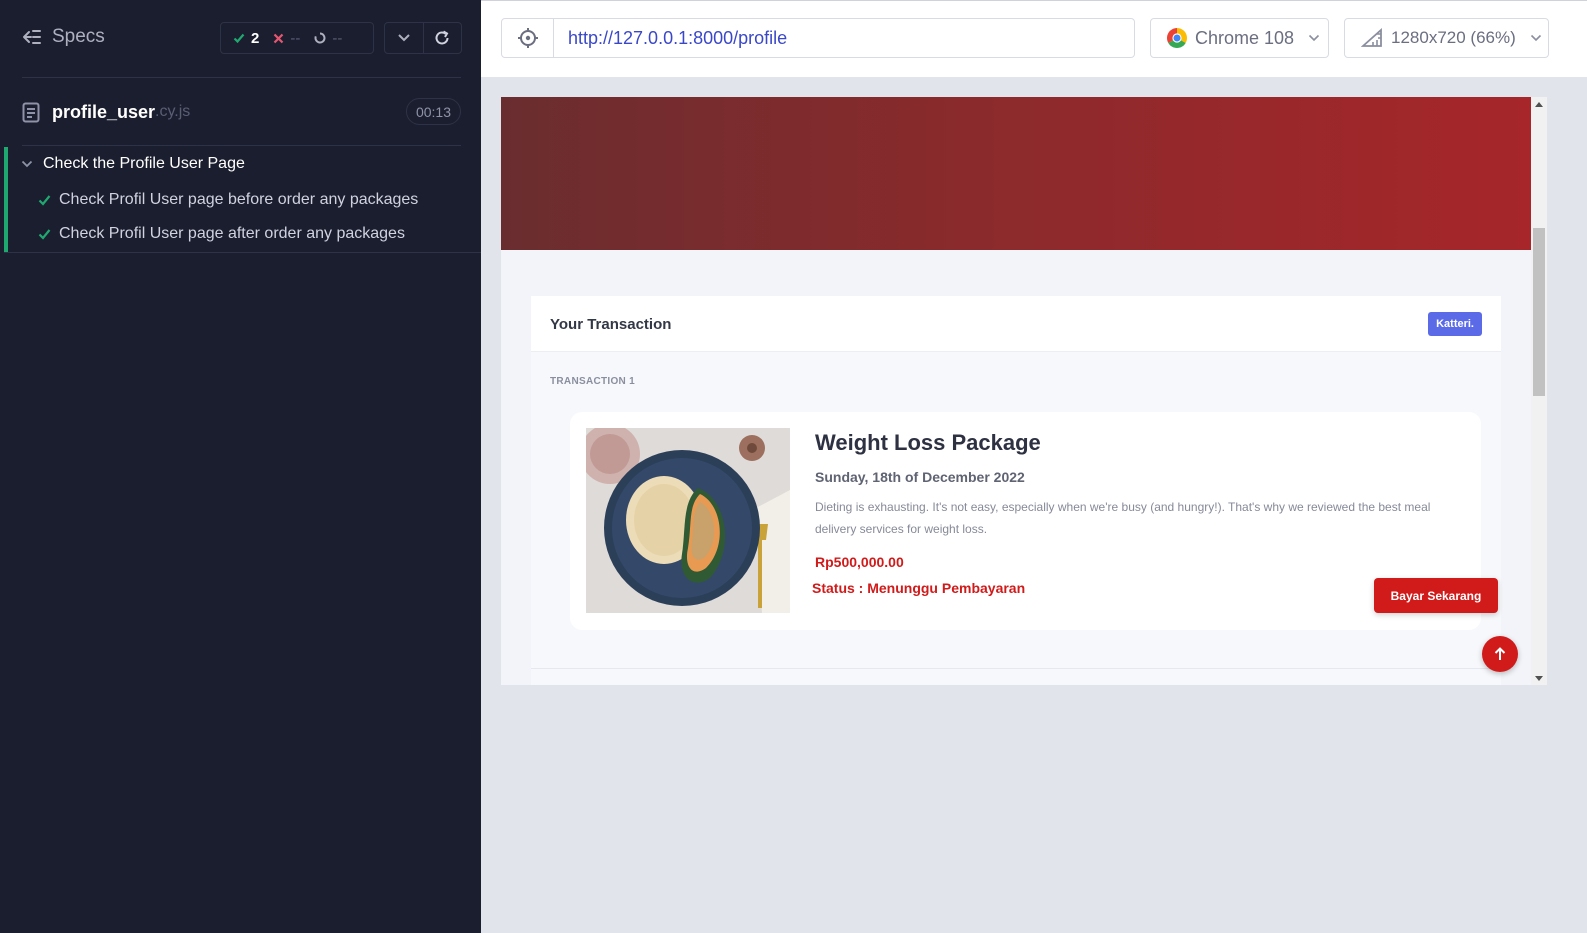  What do you see at coordinates (670, 38) in the screenshot?
I see `url-text: http://127.0.0.1:8000/profile` at bounding box center [670, 38].